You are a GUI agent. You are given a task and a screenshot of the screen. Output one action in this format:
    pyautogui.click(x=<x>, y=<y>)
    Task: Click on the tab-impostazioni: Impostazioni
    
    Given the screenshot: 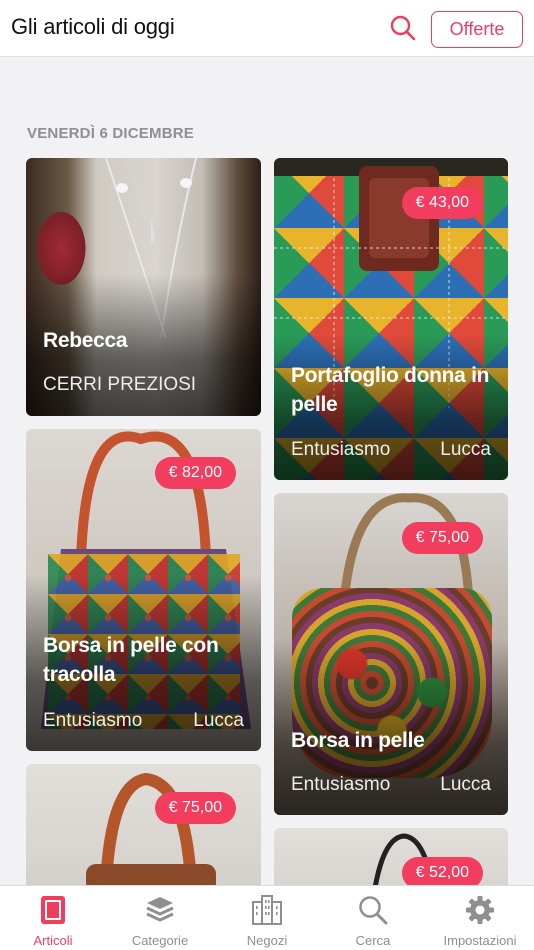 What is the action you would take?
    pyautogui.click(x=480, y=918)
    